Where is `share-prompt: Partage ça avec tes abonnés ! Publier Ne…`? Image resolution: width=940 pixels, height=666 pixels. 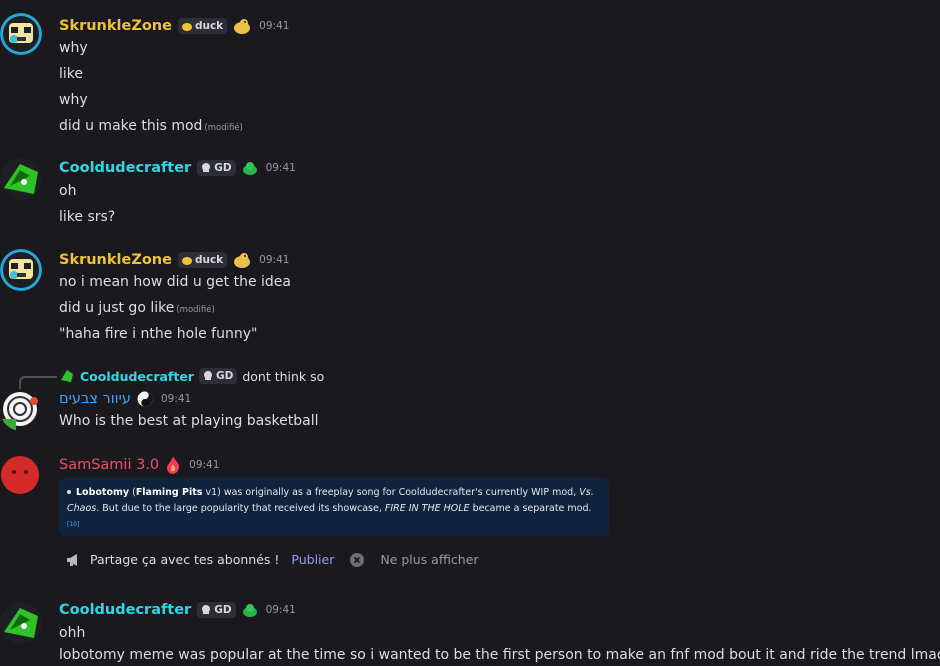
share-prompt: Partage ça avec tes abonnés ! Publier Ne… is located at coordinates (272, 559).